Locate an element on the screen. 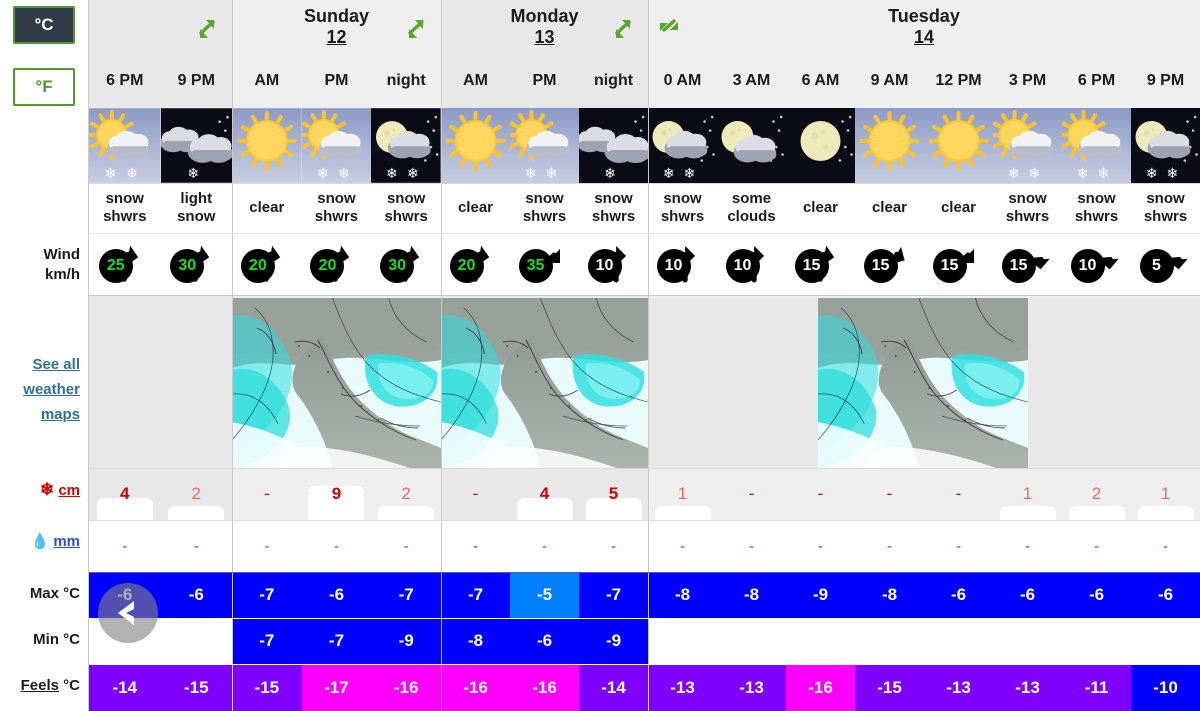 Image resolution: width=1200 pixels, height=711 pixels. wind-speed-value: 20 is located at coordinates (466, 265).